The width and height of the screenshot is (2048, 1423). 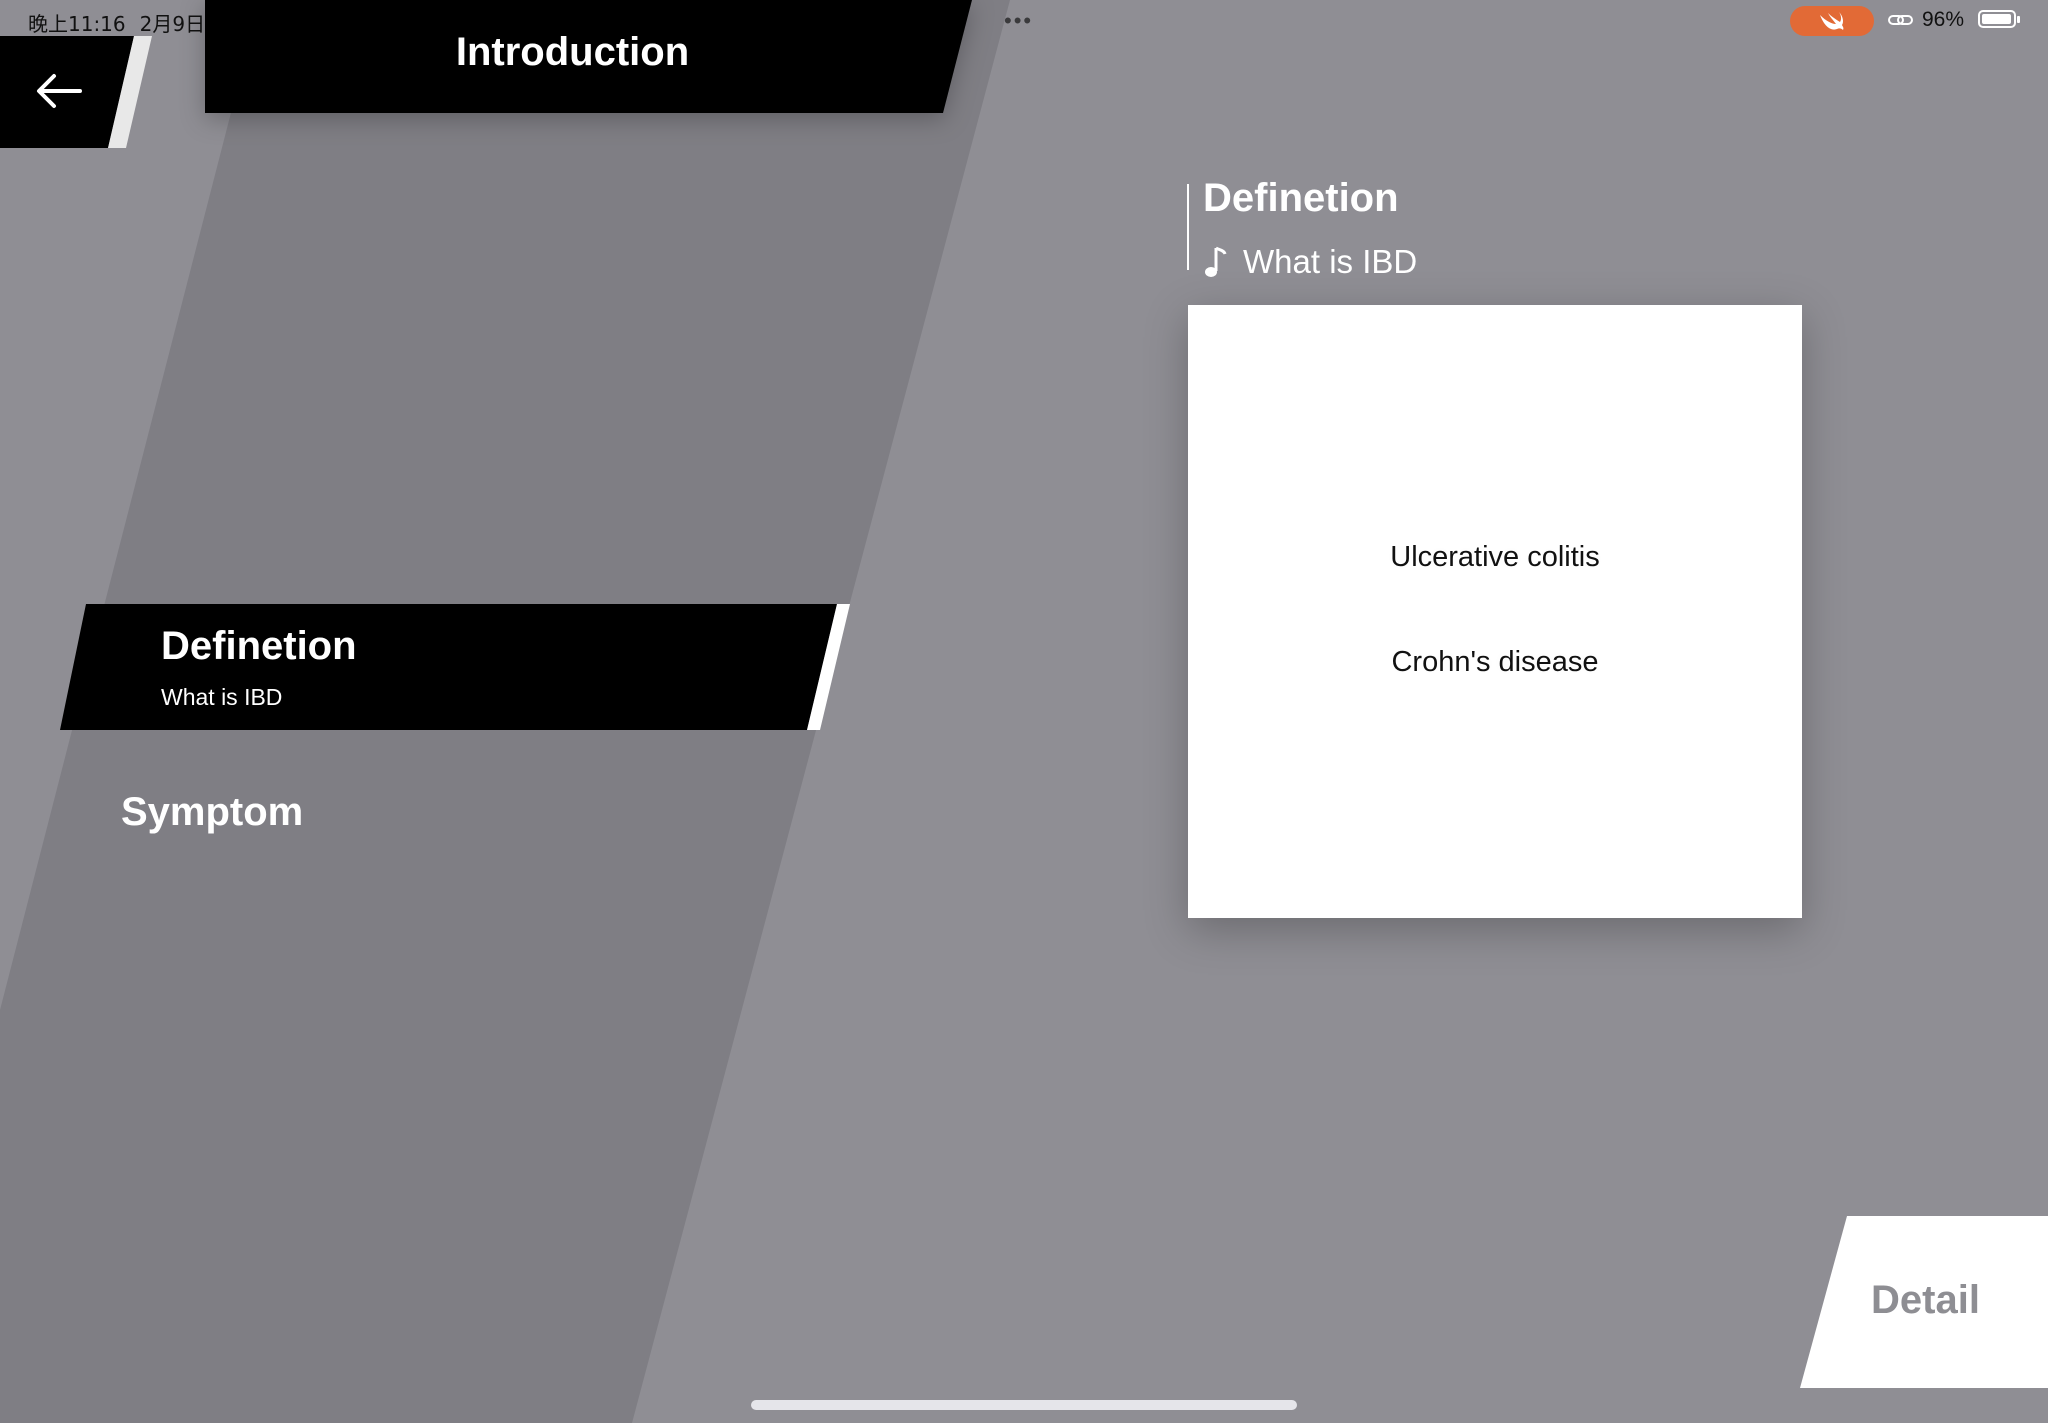 What do you see at coordinates (1216, 263) in the screenshot?
I see `music-note-icon` at bounding box center [1216, 263].